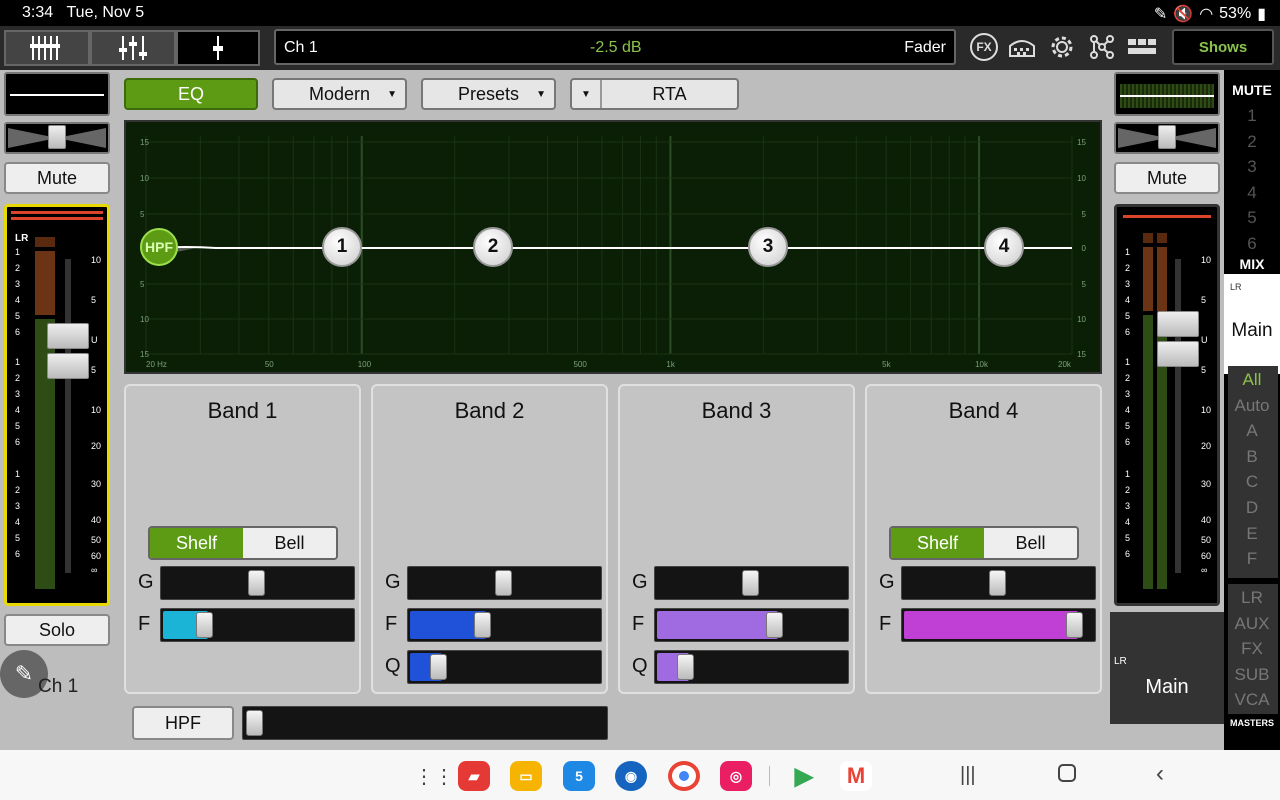  Describe the element at coordinates (856, 776) in the screenshot. I see `gmail-app-icon: M` at that location.